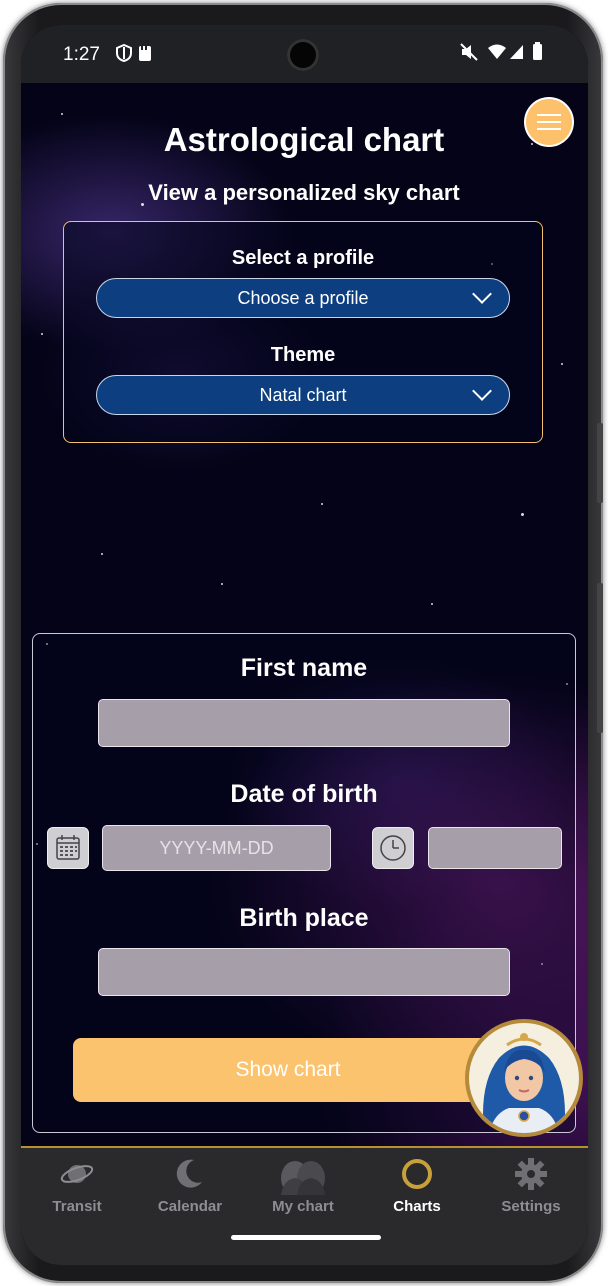  Describe the element at coordinates (304, 723) in the screenshot. I see `first-name-input` at that location.